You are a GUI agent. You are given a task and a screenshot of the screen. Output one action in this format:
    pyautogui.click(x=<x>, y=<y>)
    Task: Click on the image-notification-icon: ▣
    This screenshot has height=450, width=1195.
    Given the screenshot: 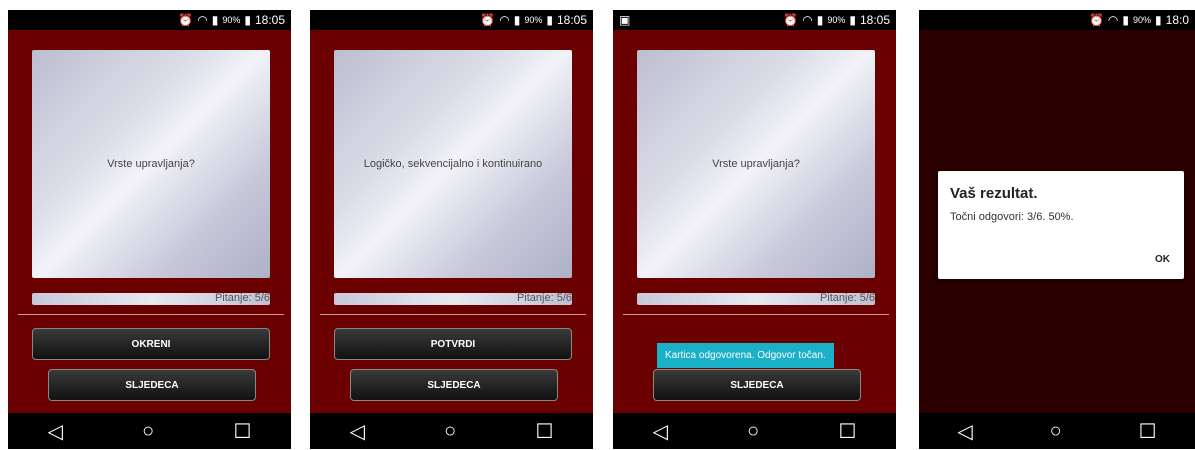 What is the action you would take?
    pyautogui.click(x=625, y=20)
    